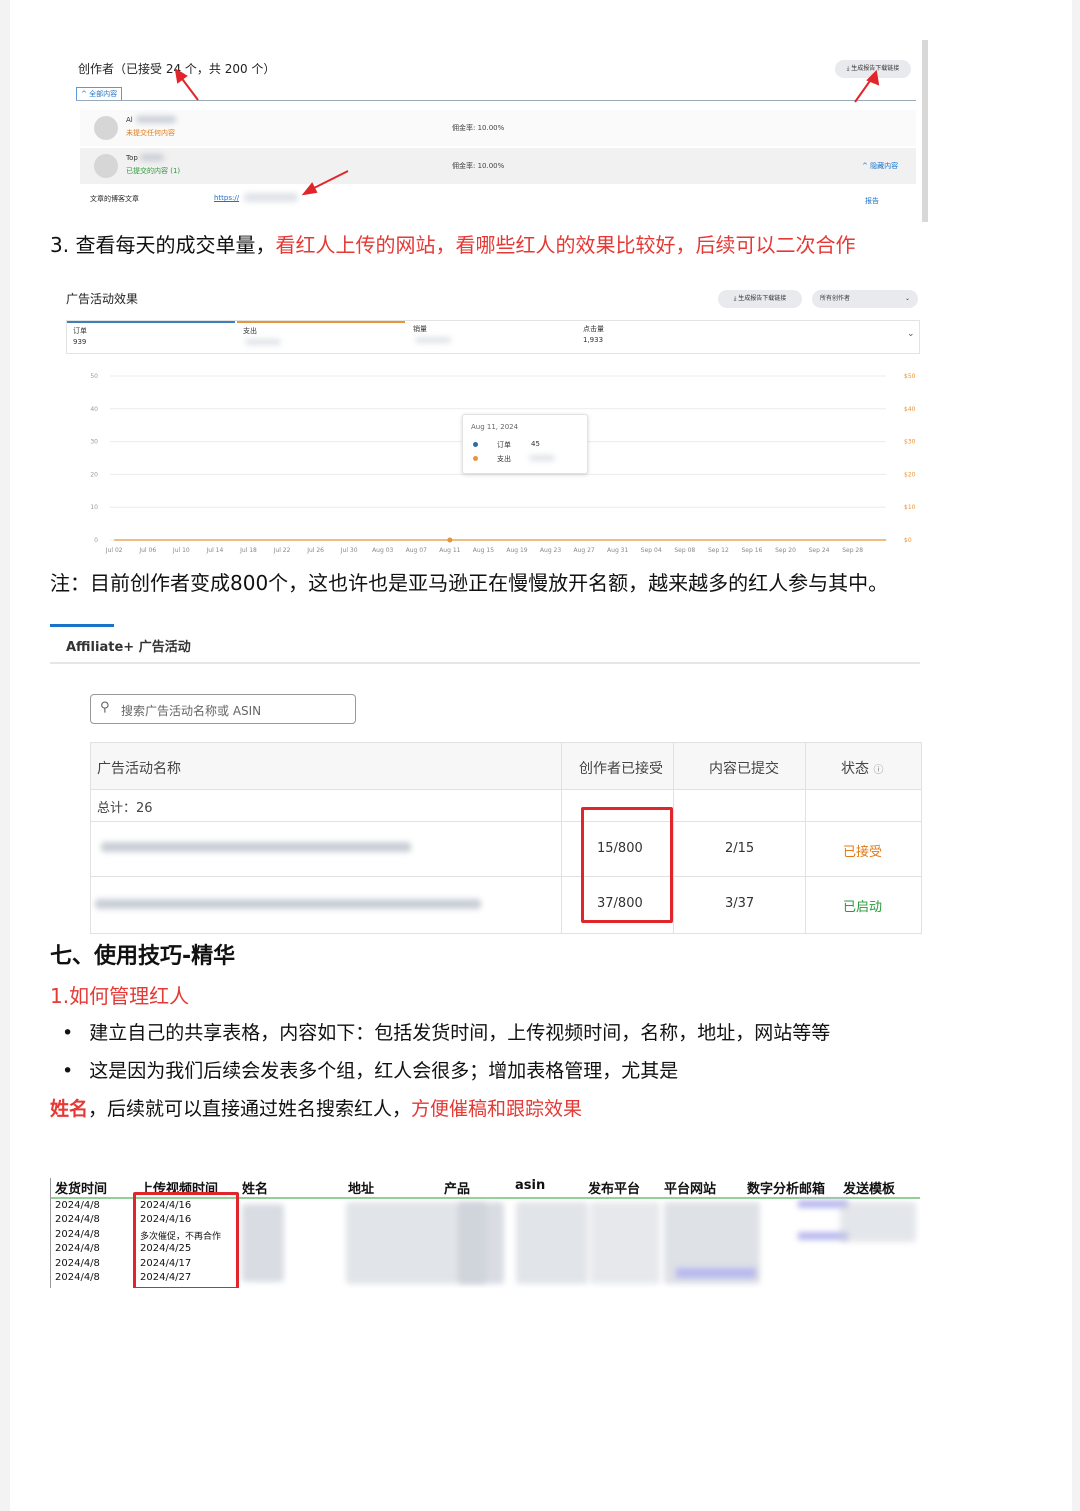  I want to click on creator-select-value: 所有创作者, so click(835, 298).